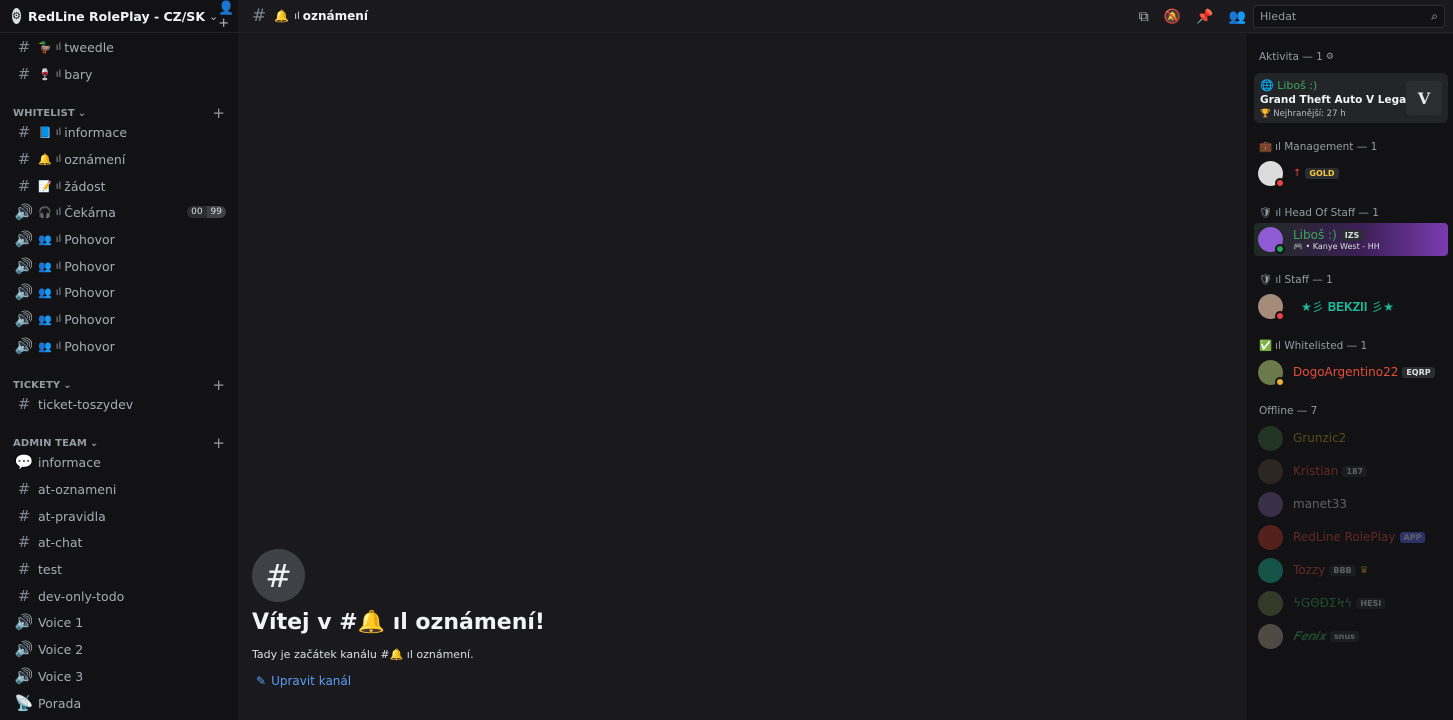 The width and height of the screenshot is (1453, 720). I want to click on member-whitelisted: DogoArgentino22 EQRP, so click(1351, 372).